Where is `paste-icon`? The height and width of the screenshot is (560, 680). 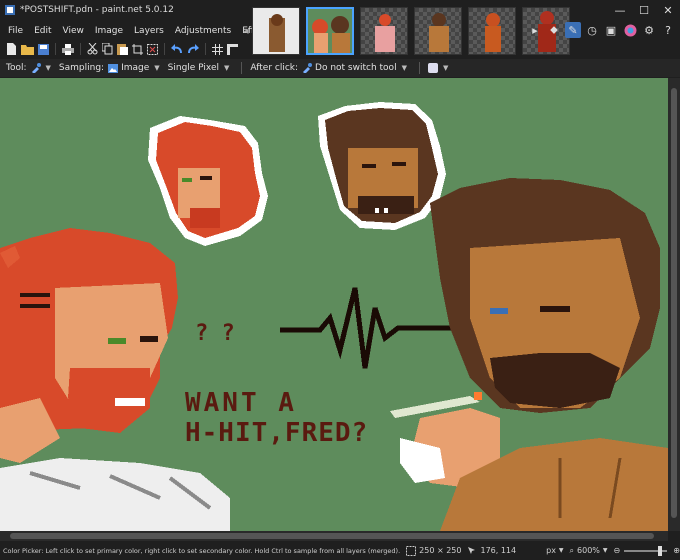
paste-icon is located at coordinates (123, 49).